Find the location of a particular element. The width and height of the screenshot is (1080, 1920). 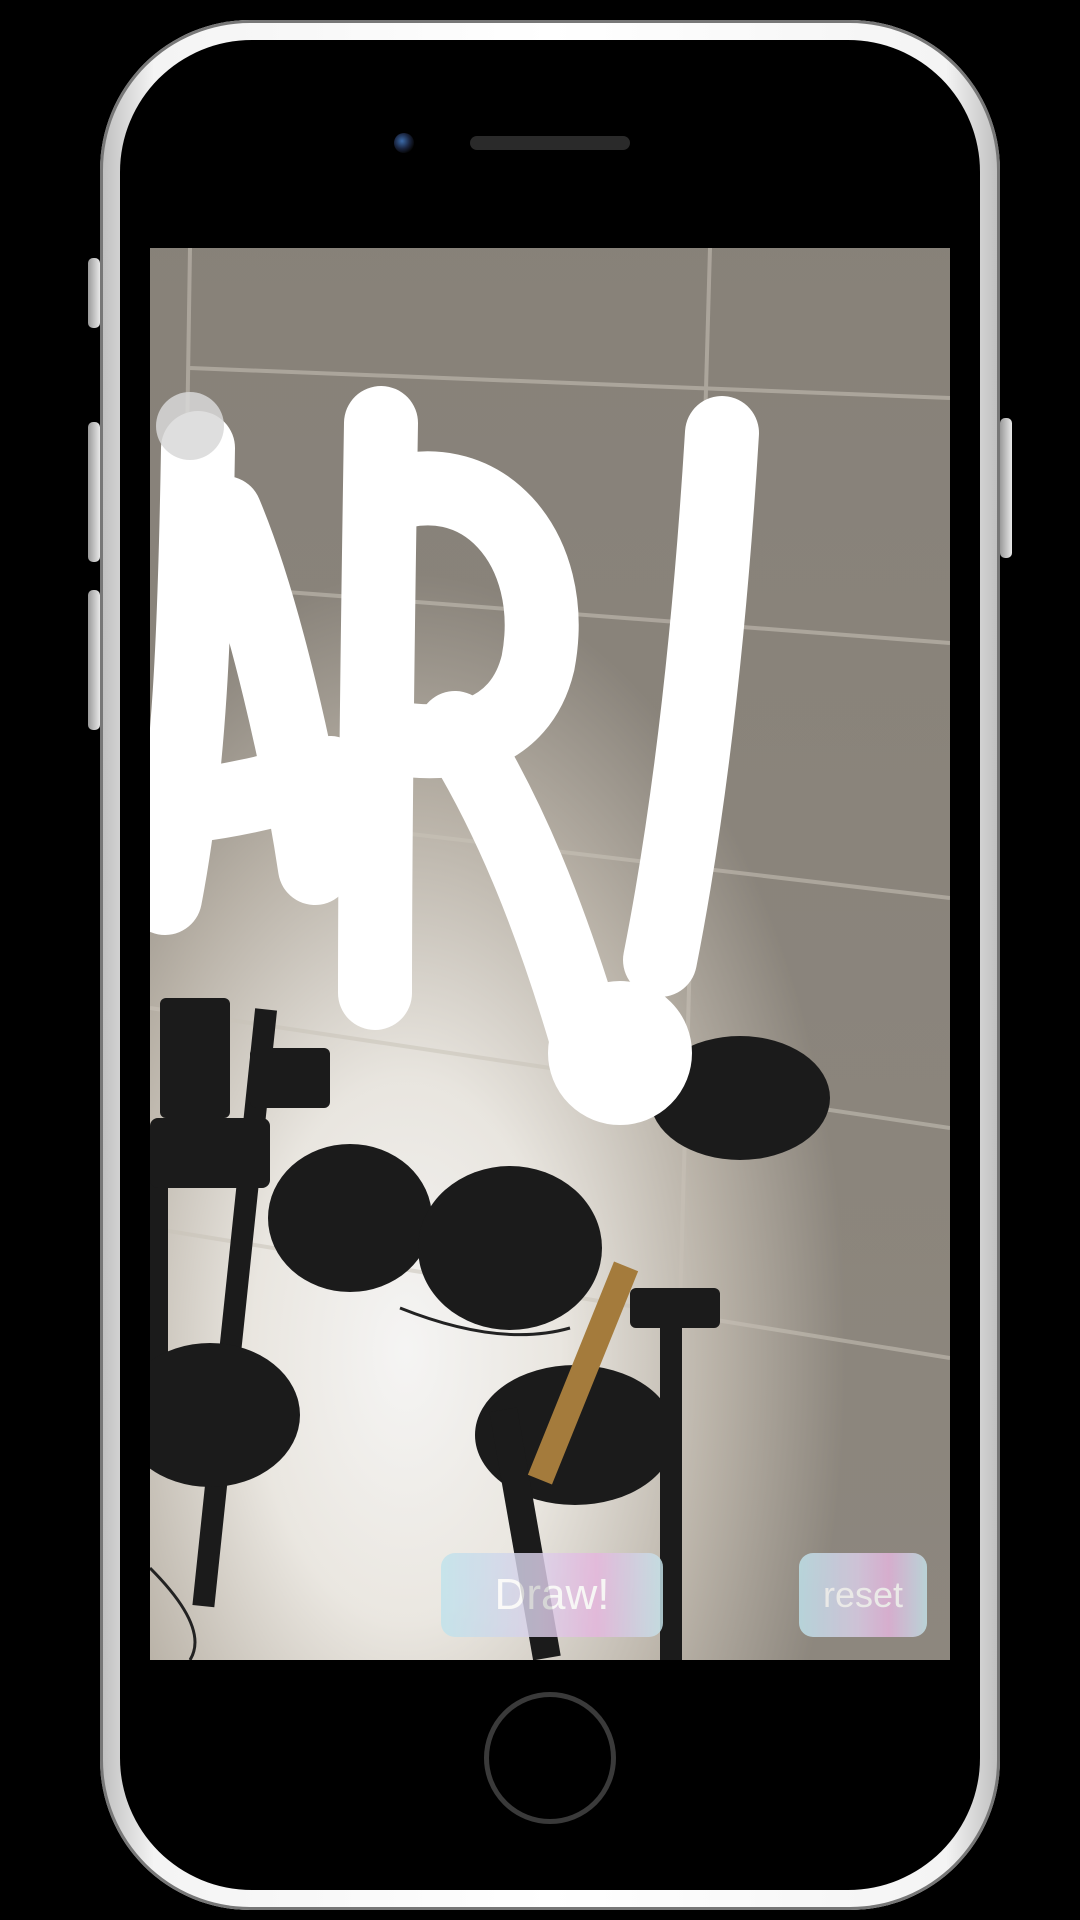

earpiece-speaker-icon is located at coordinates (550, 143).